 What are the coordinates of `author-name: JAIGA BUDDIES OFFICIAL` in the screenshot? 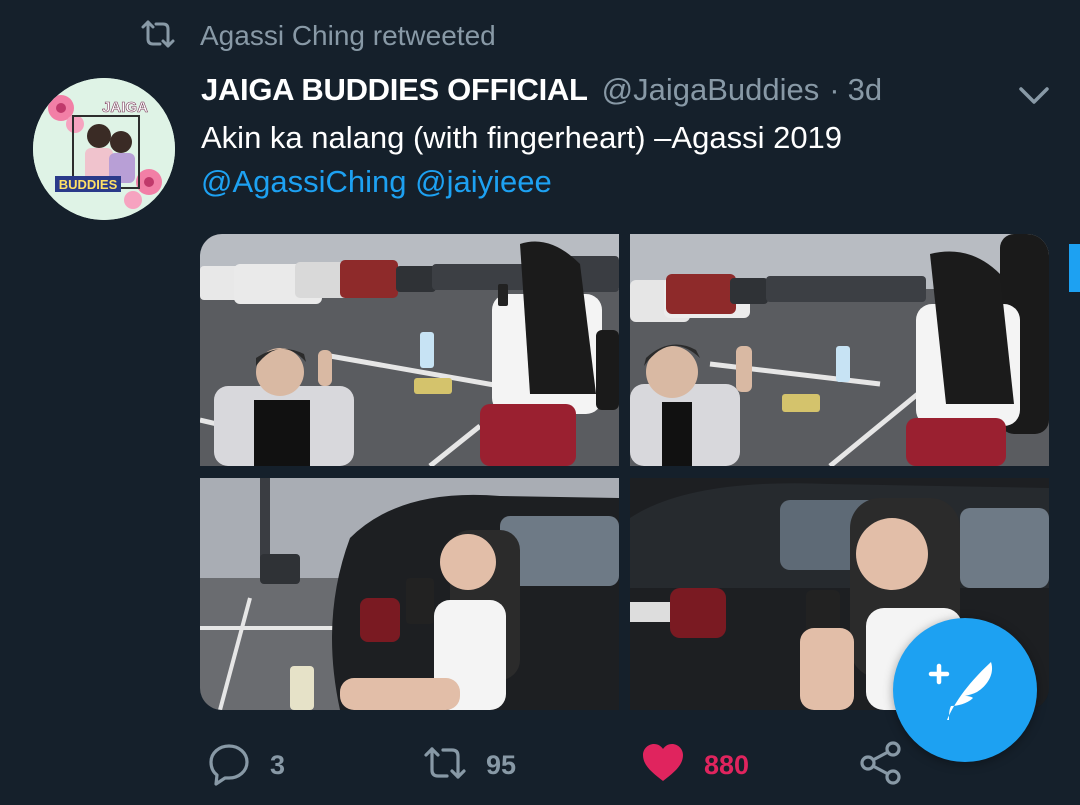 It's located at (394, 90).